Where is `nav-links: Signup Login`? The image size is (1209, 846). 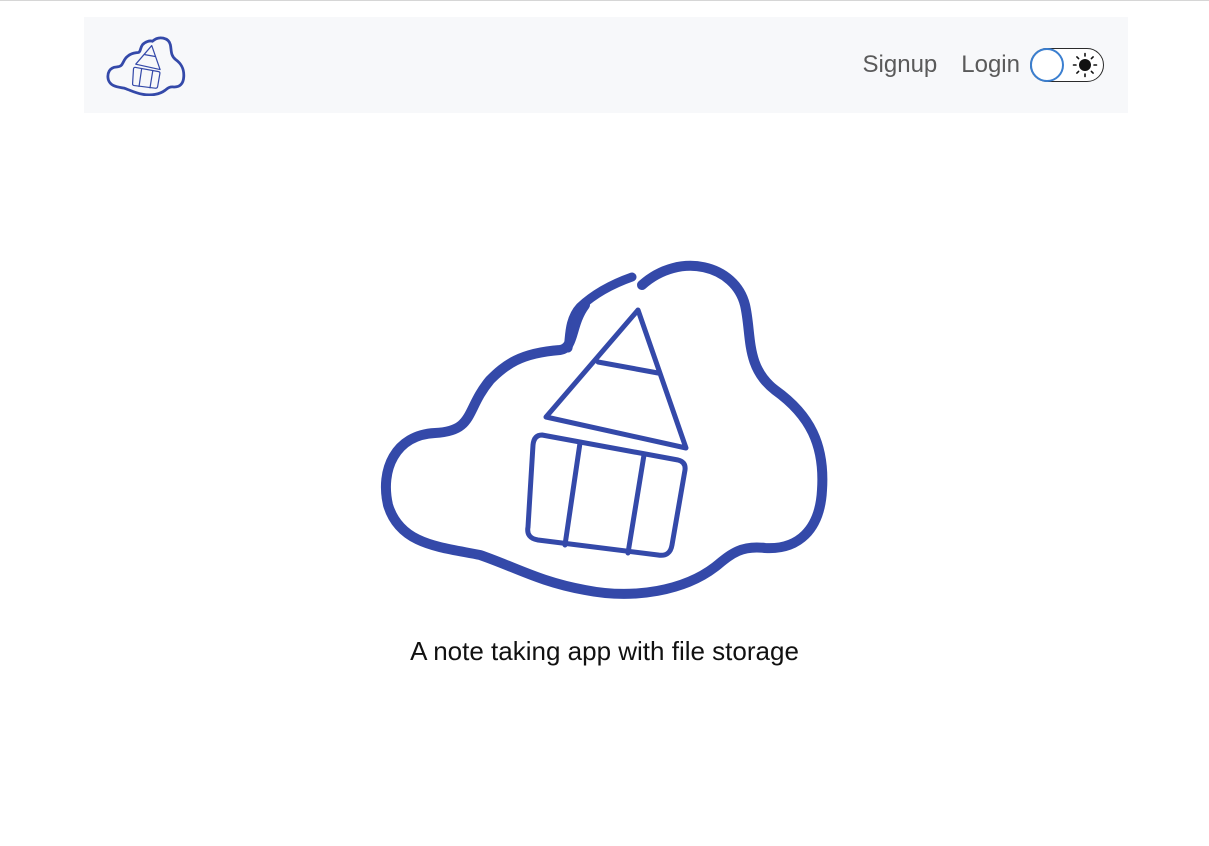 nav-links: Signup Login is located at coordinates (983, 65).